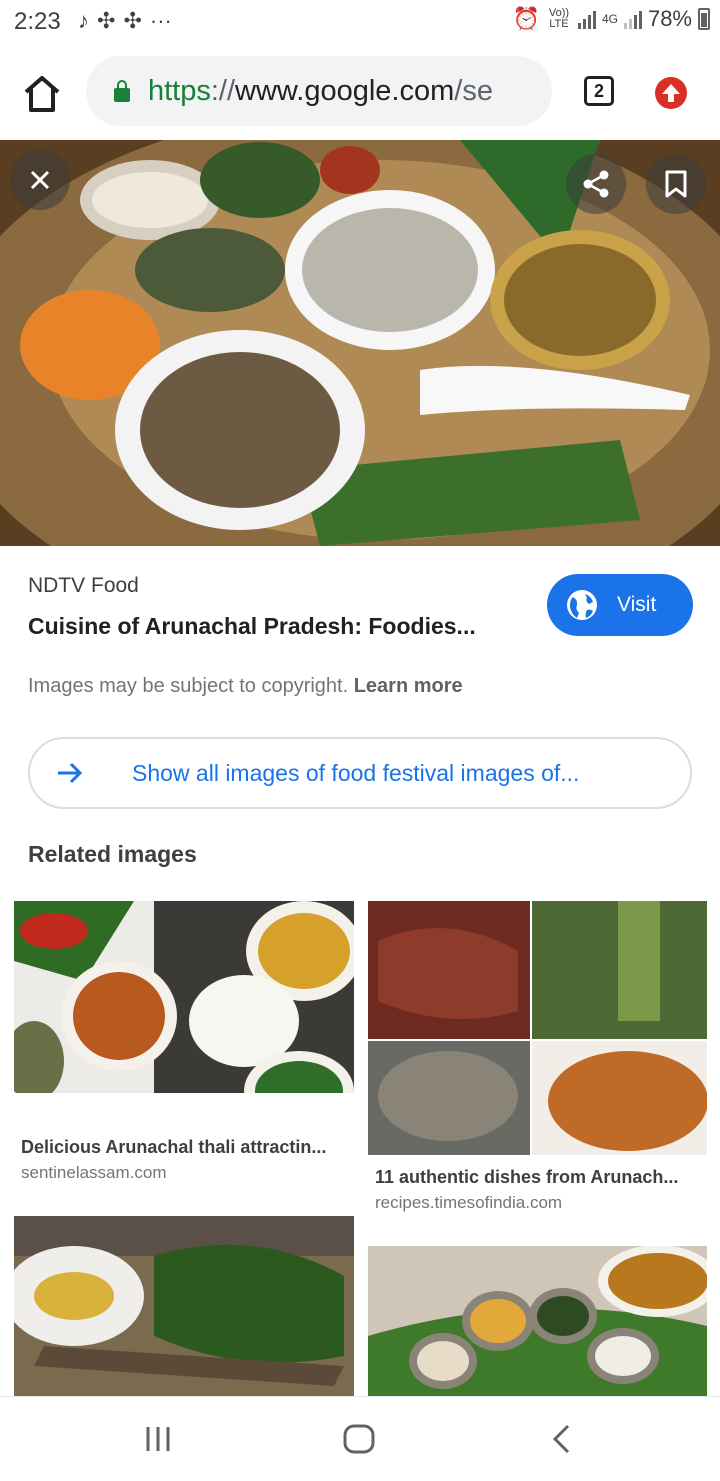 The width and height of the screenshot is (720, 1481). I want to click on close-icon, so click(40, 180).